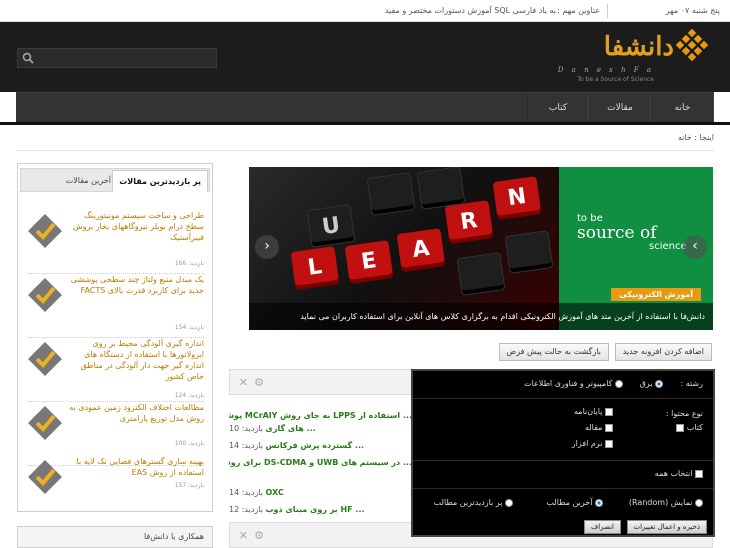 Image resolution: width=730 pixels, height=548 pixels. I want to click on list-item: ... HF بر روی مبنای ذوب بازدید: 12, so click(320, 509).